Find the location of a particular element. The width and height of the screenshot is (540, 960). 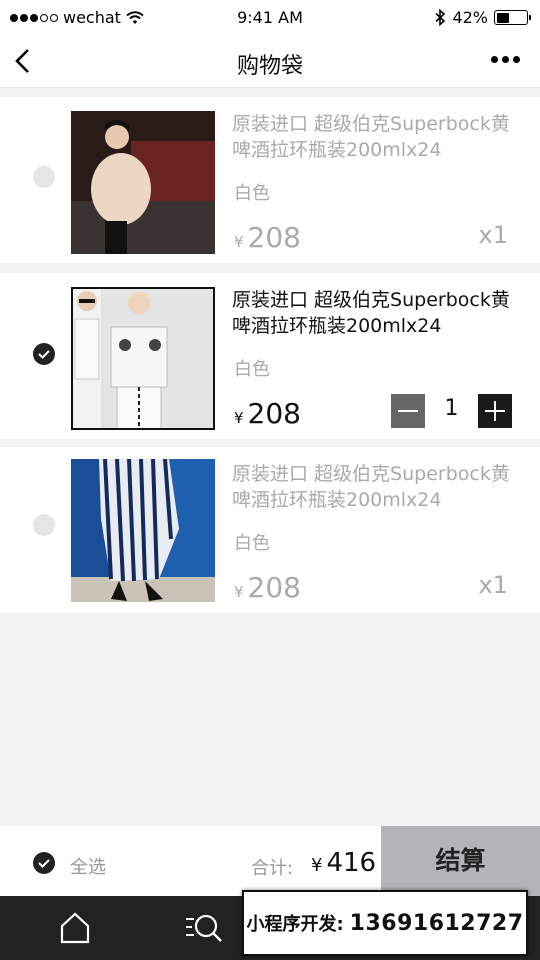

select-all-label: 全选 is located at coordinates (88, 866).